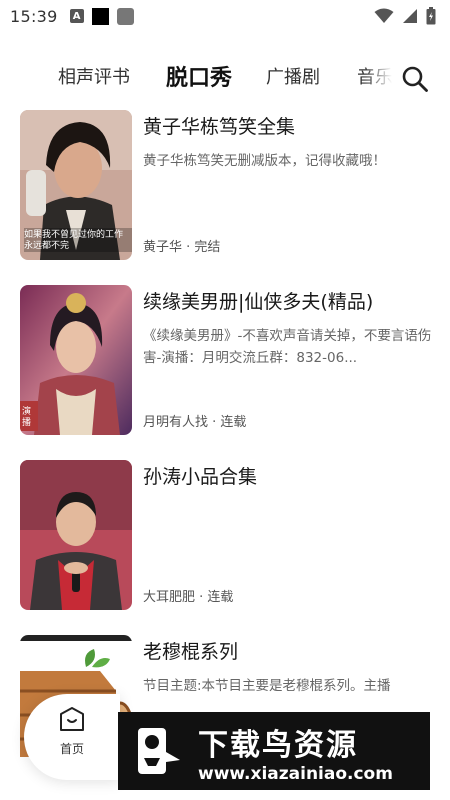  What do you see at coordinates (225, 16) in the screenshot?
I see `status-bar: 15:39 A` at bounding box center [225, 16].